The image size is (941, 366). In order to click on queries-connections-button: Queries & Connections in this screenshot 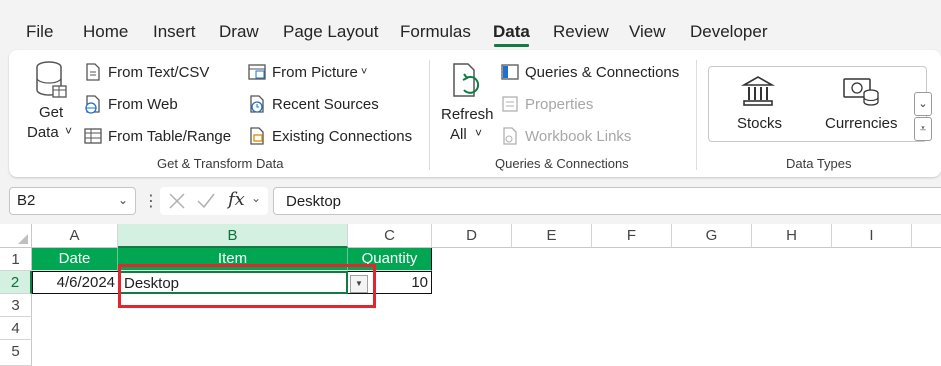, I will do `click(589, 72)`.